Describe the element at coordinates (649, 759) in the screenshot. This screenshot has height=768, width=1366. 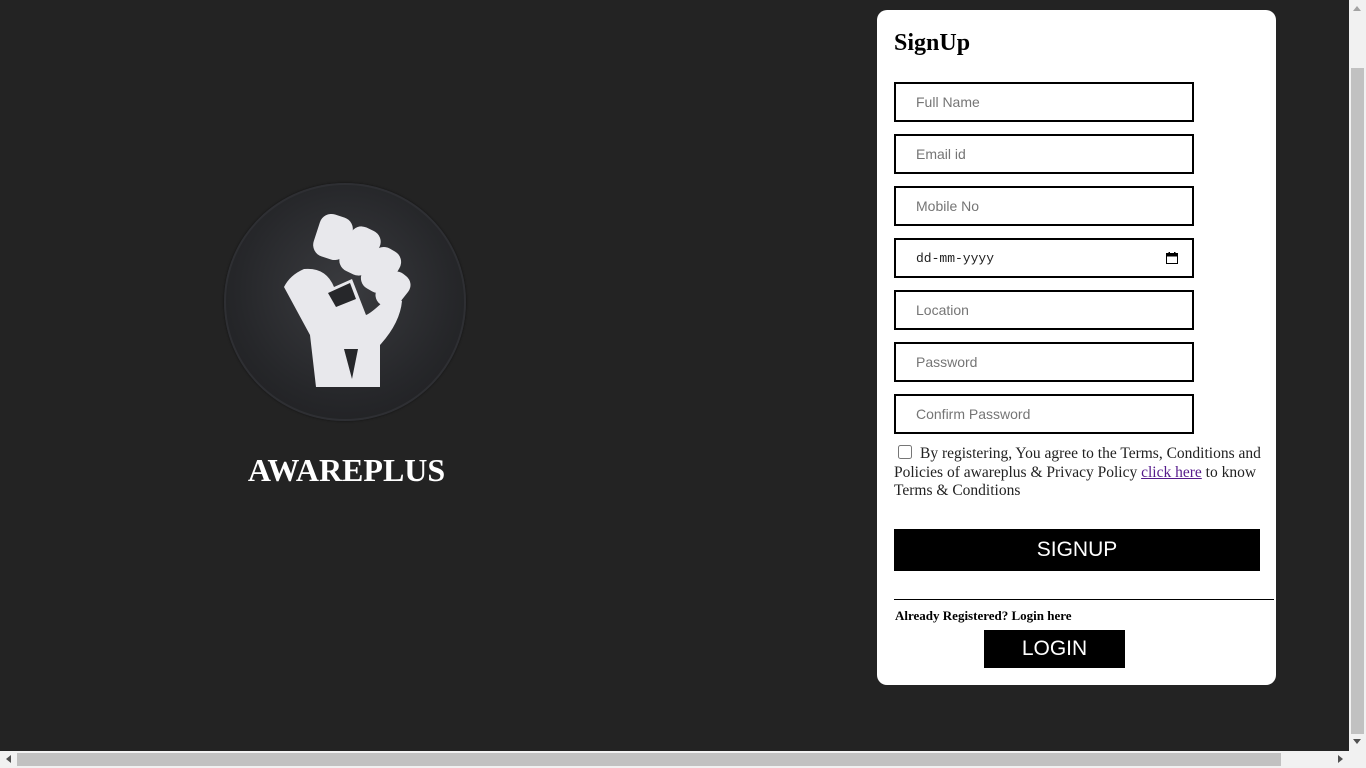
I see `horizontal-scrollbar-thumb` at that location.